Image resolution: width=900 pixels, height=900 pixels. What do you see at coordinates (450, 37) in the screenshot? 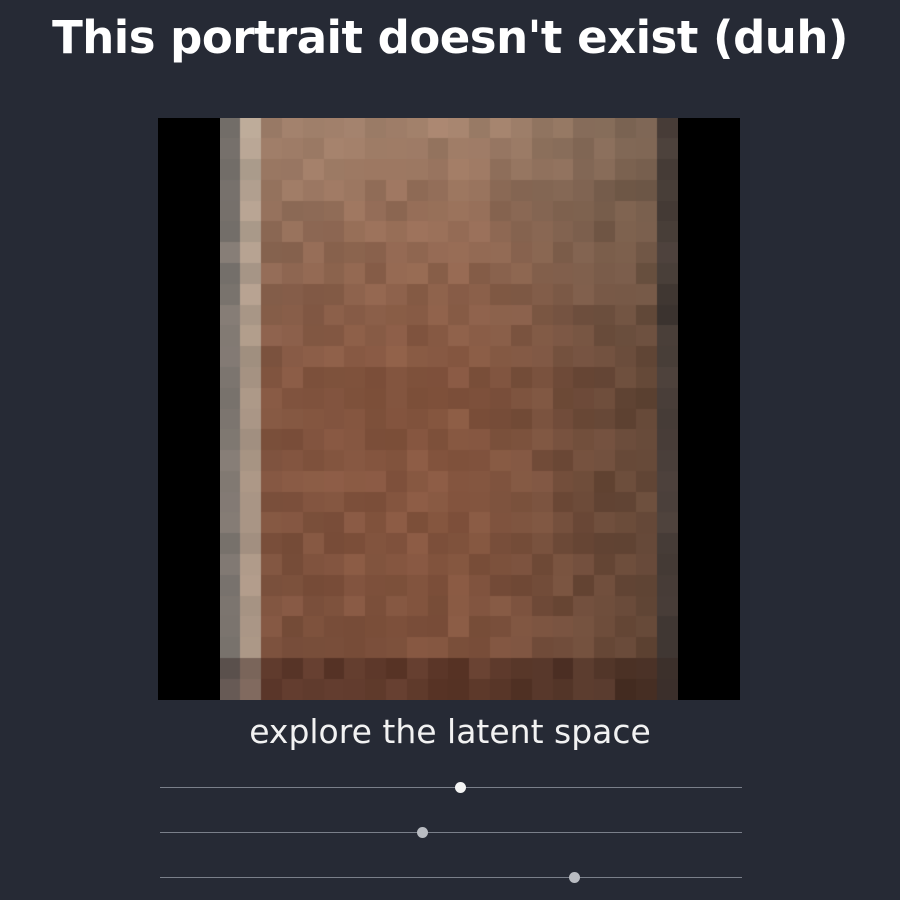
I see `page-title: This portrait doesn't exist (duh)` at bounding box center [450, 37].